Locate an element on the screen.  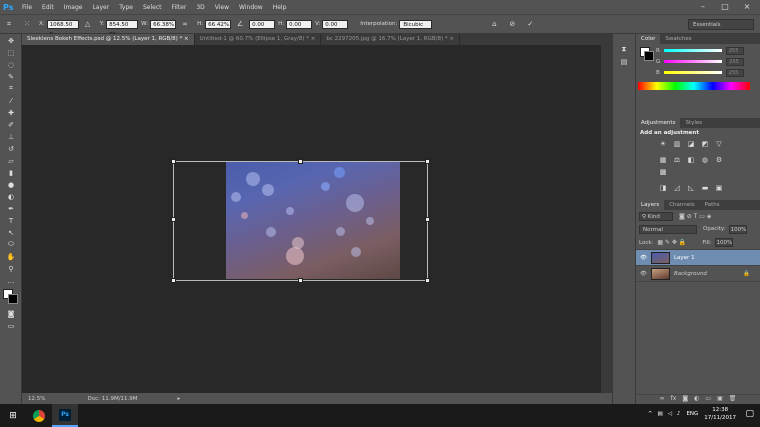
path-selection-tool-icon: ↖ is located at coordinates (11, 232).